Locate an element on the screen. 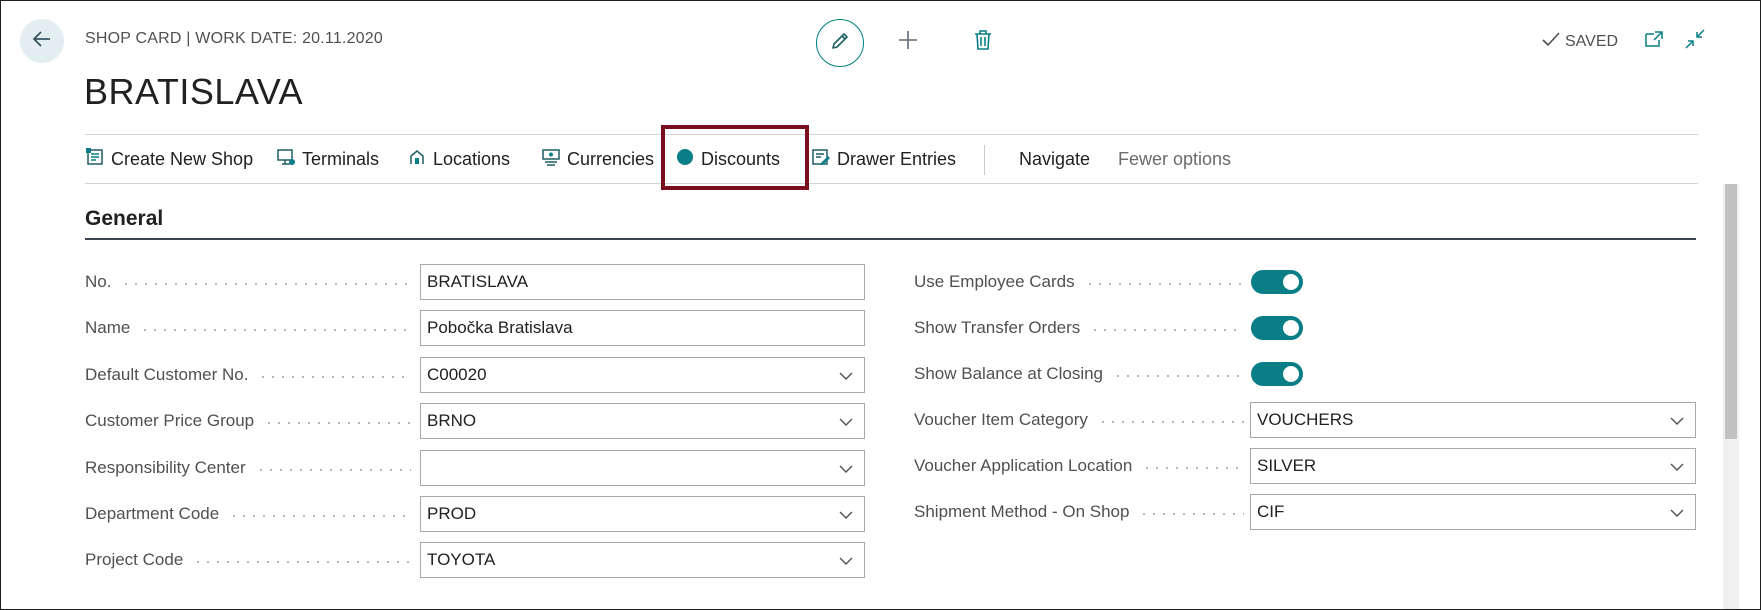  field-row-default-customer-no: Default Customer No. is located at coordinates (248, 375).